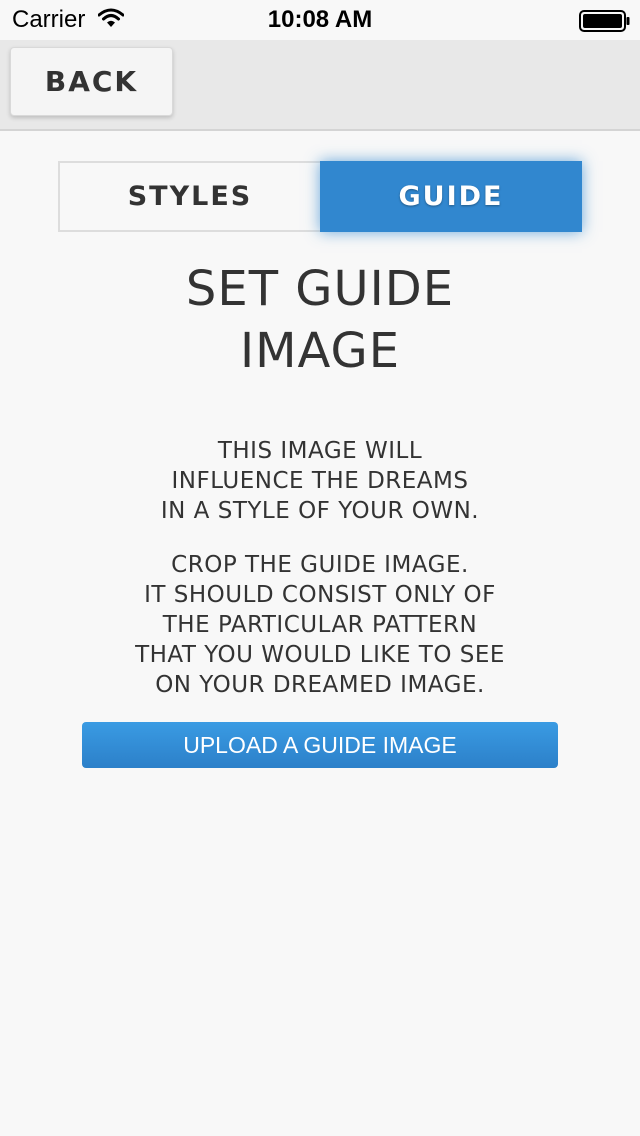  I want to click on segmented-control: STYLES GUIDE, so click(320, 196).